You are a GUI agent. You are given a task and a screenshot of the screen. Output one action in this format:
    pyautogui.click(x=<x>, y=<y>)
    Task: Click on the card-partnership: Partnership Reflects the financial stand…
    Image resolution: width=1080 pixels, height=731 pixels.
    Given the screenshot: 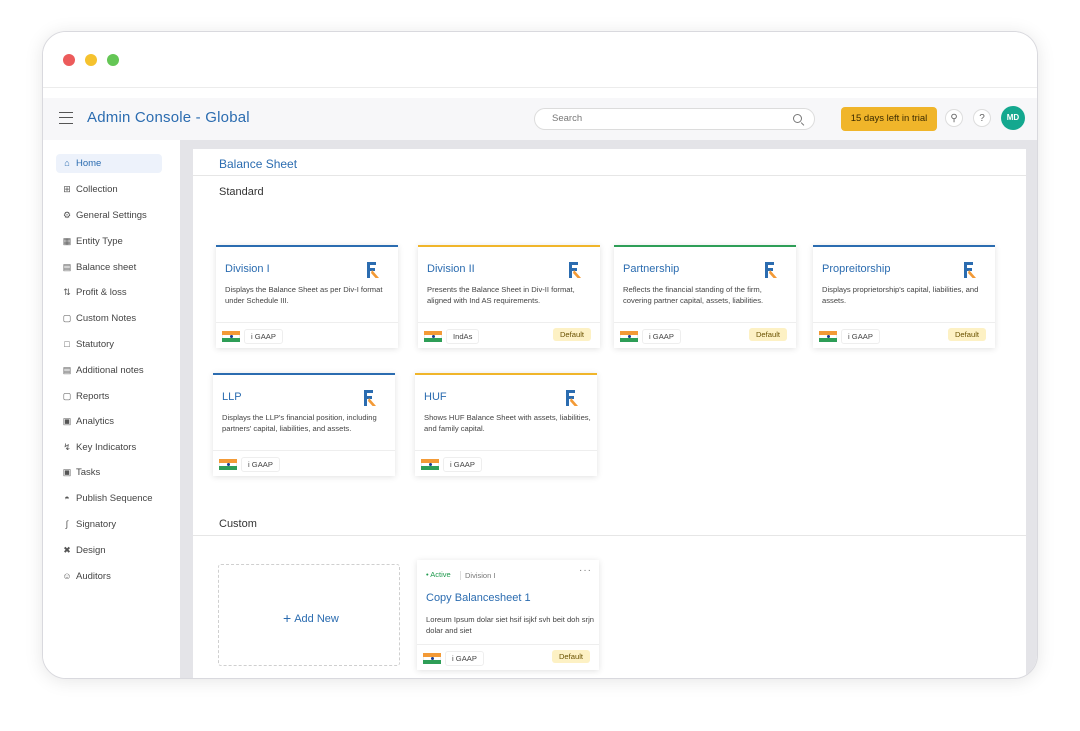 What is the action you would take?
    pyautogui.click(x=705, y=296)
    